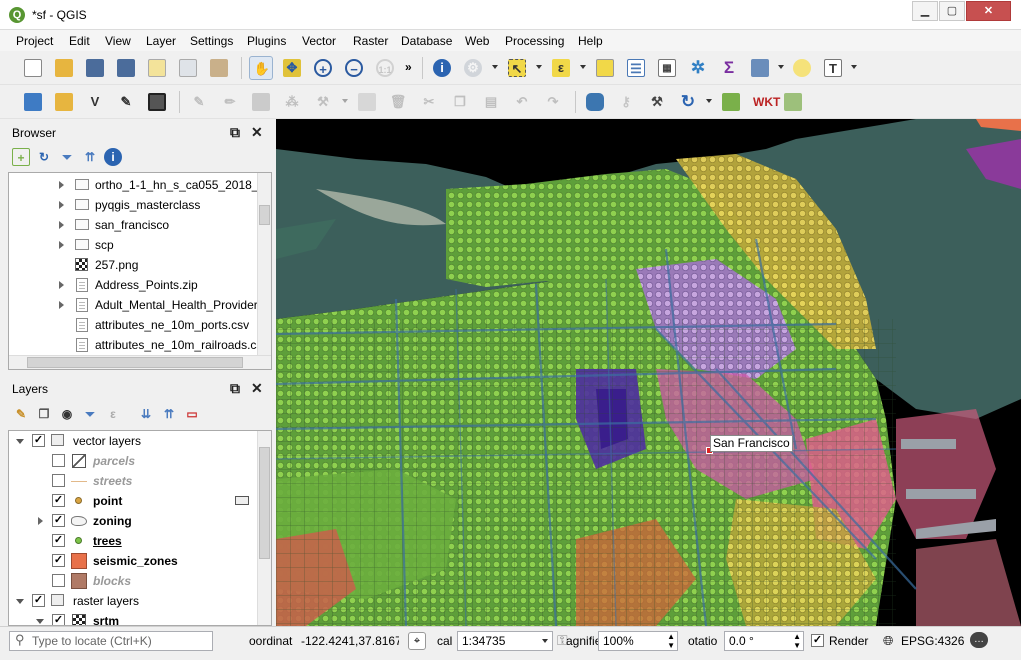 This screenshot has height=660, width=1021. What do you see at coordinates (44, 414) in the screenshot?
I see `add-group-icon: ❐` at bounding box center [44, 414].